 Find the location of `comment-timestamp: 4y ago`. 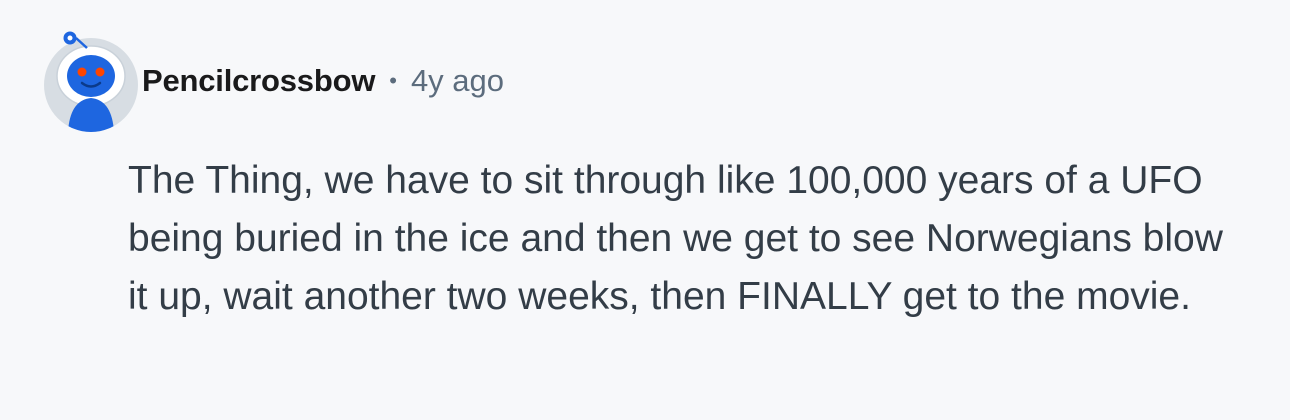

comment-timestamp: 4y ago is located at coordinates (457, 81).